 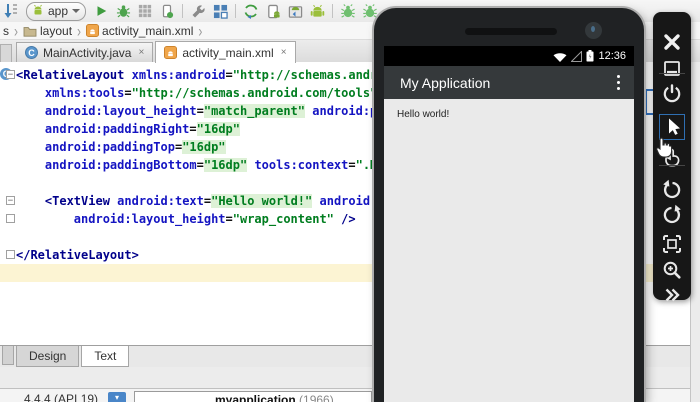 I want to click on status-time: 12:36, so click(x=612, y=56).